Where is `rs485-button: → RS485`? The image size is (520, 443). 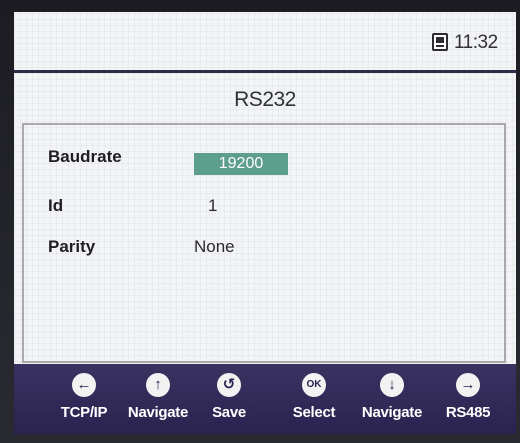 rs485-button: → RS485 is located at coordinates (468, 399).